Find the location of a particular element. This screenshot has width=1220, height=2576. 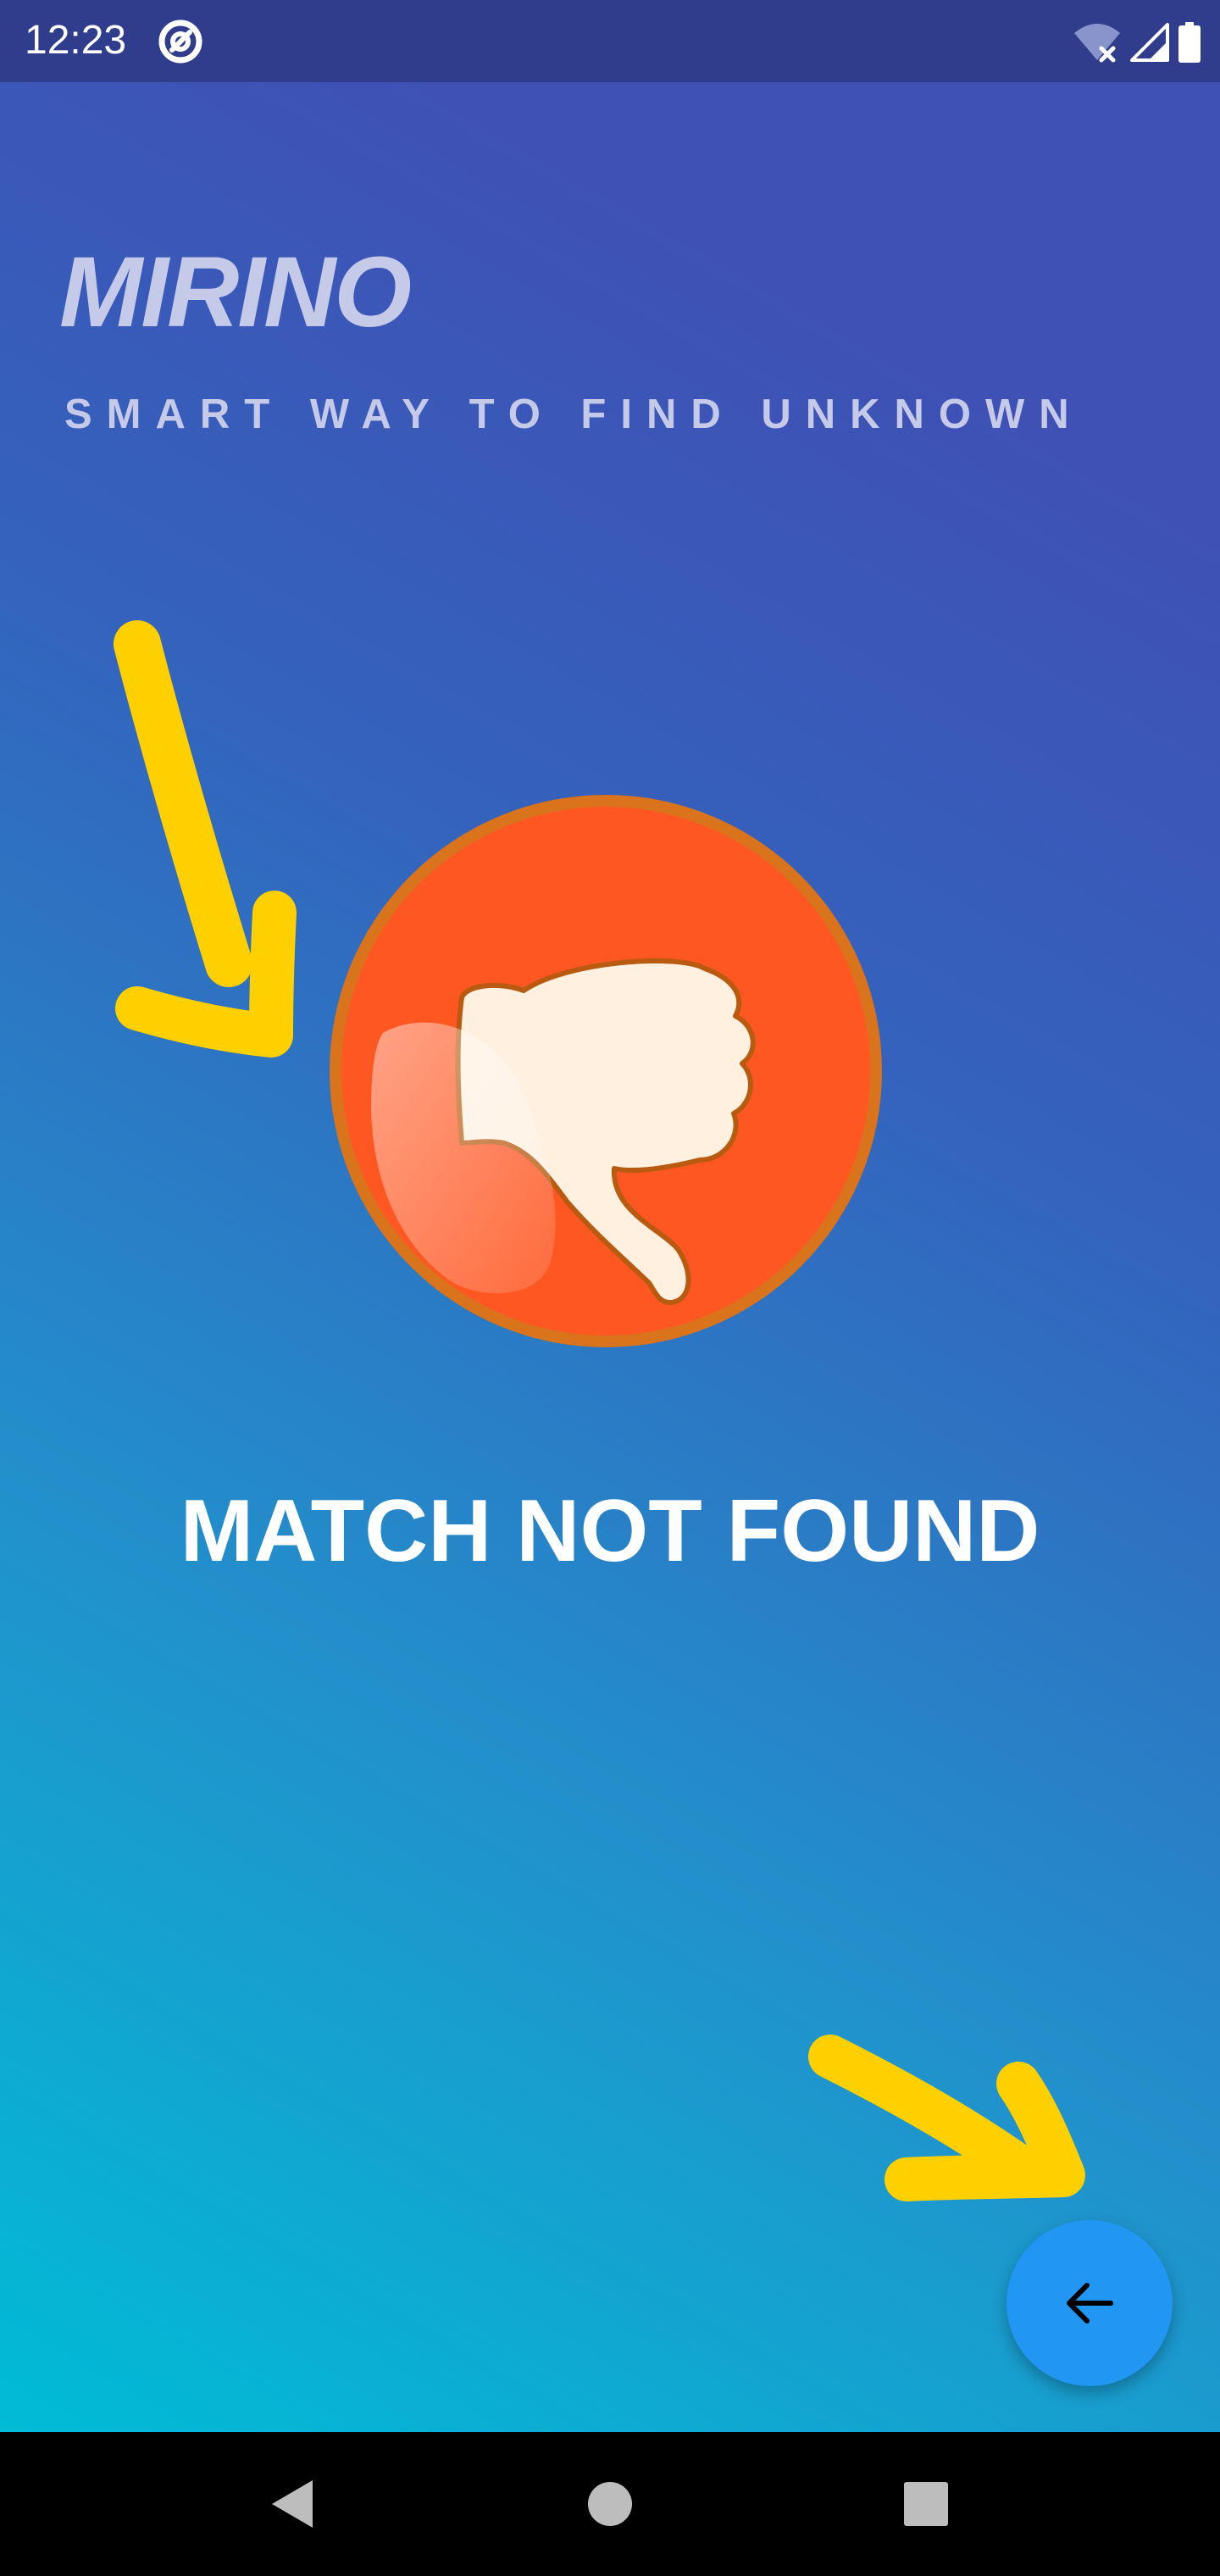

home-circle-icon is located at coordinates (610, 2504).